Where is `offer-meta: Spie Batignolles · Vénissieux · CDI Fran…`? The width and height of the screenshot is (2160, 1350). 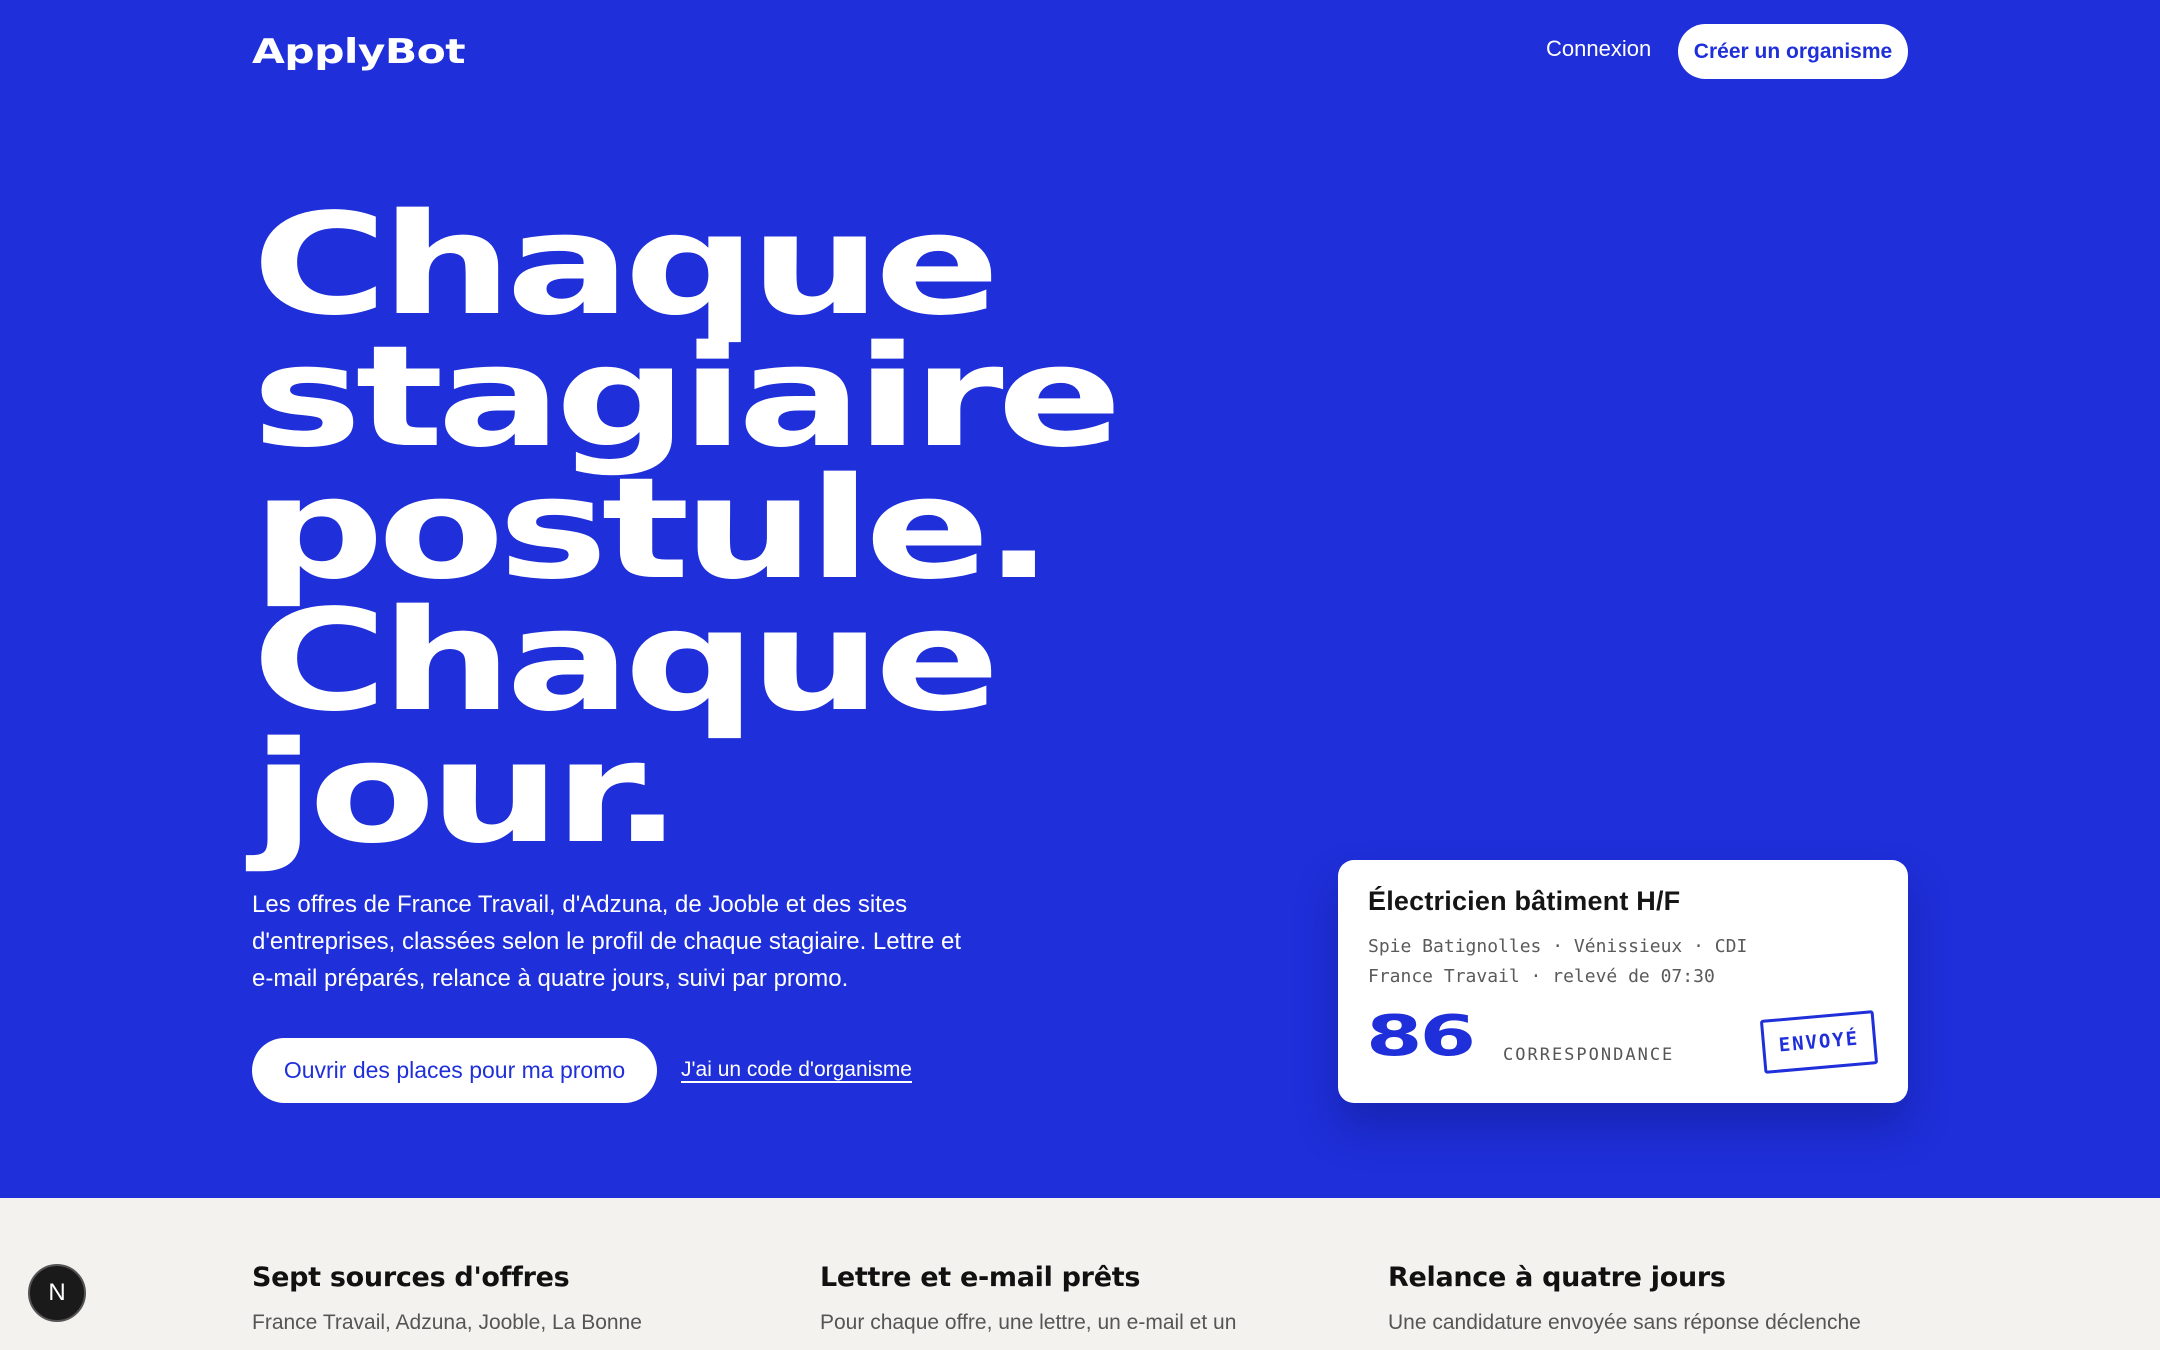 offer-meta: Spie Batignolles · Vénissieux · CDI Fran… is located at coordinates (1557, 962).